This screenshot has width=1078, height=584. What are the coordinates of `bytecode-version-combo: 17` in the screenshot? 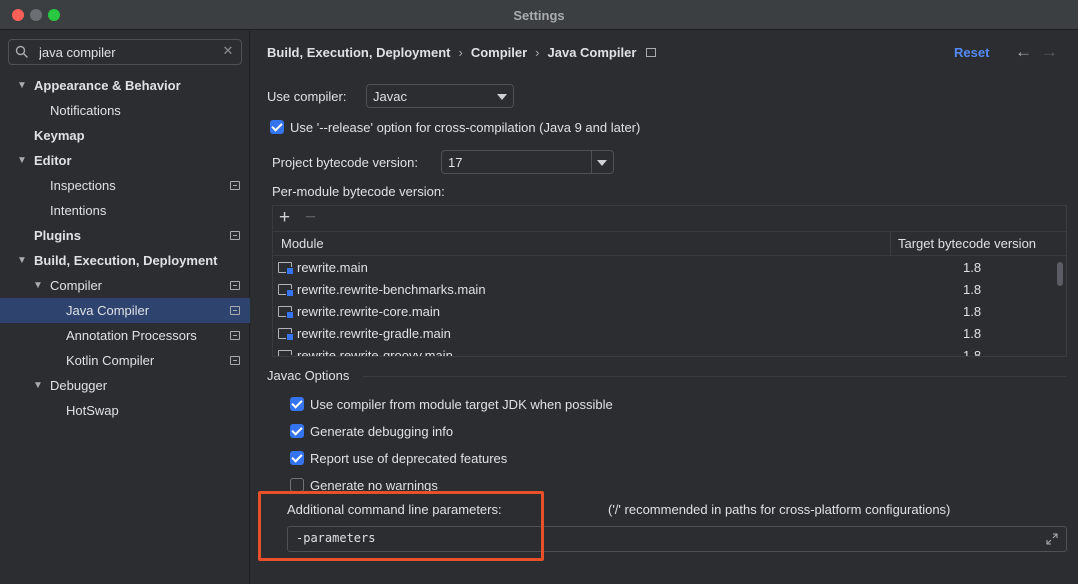 It's located at (527, 162).